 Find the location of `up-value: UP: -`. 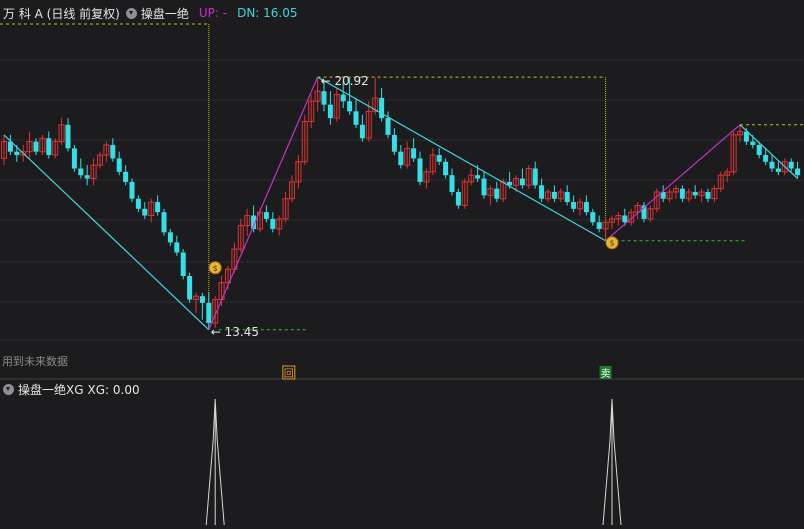

up-value: UP: - is located at coordinates (213, 13).